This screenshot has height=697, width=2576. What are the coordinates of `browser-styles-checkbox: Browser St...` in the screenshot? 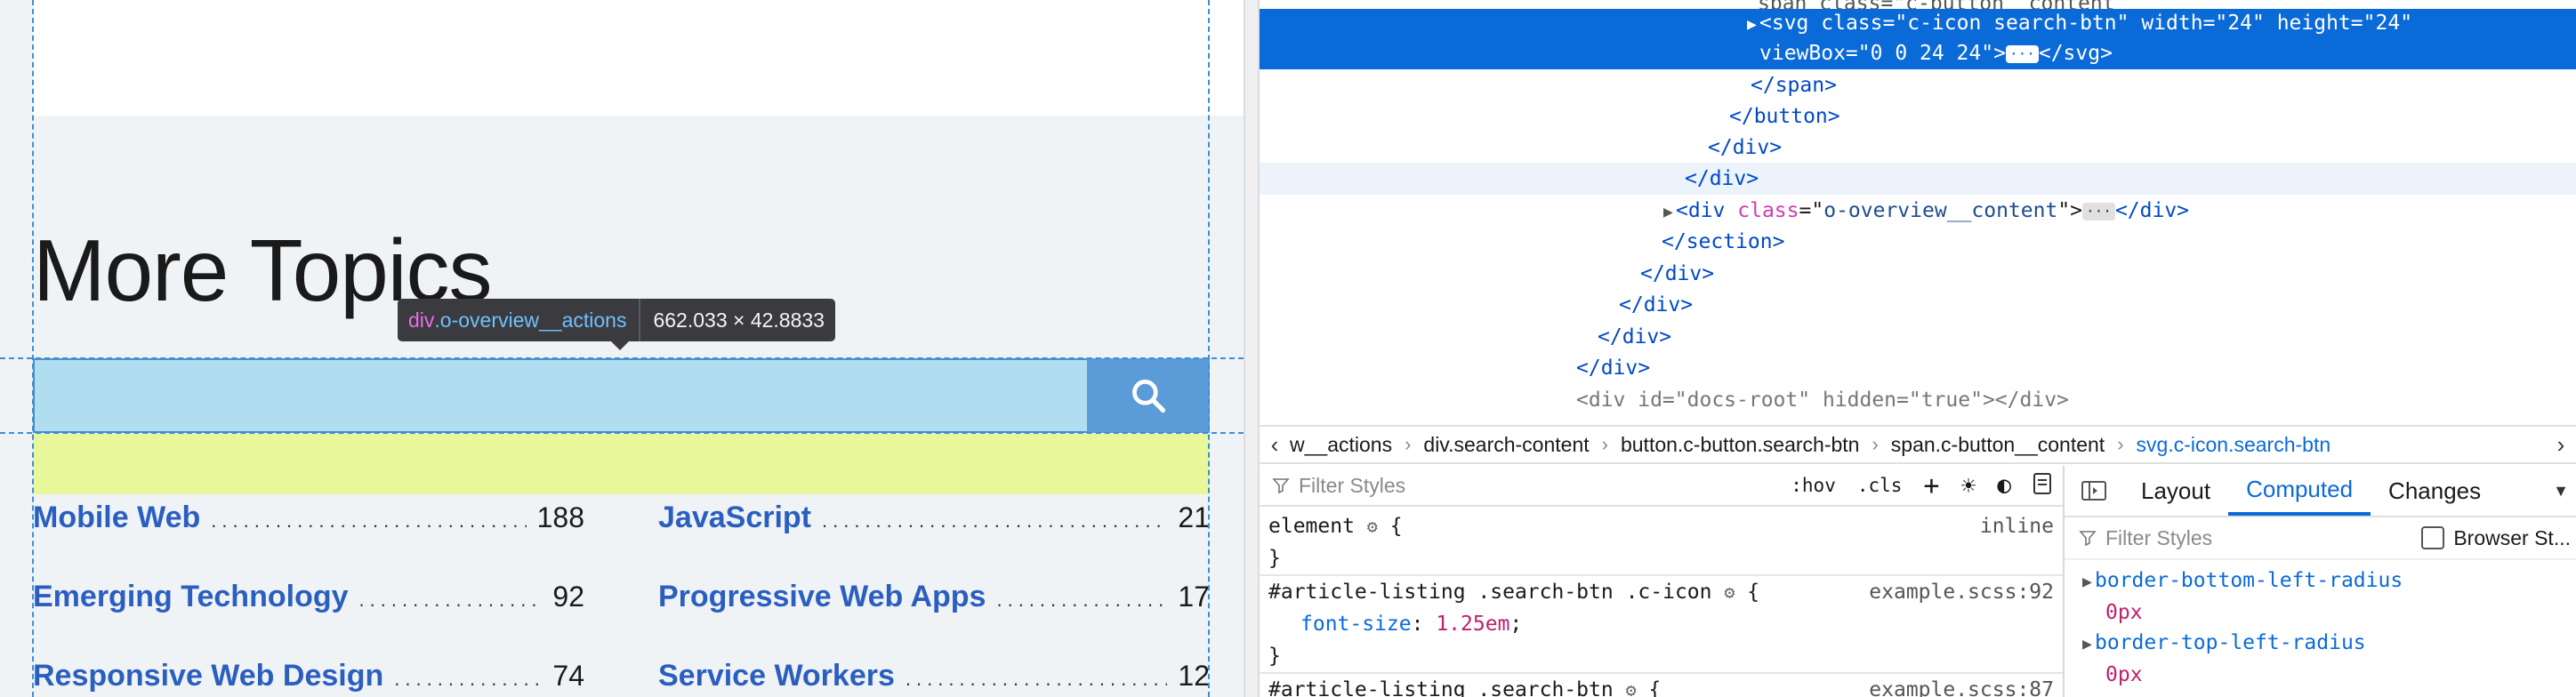 It's located at (2496, 538).